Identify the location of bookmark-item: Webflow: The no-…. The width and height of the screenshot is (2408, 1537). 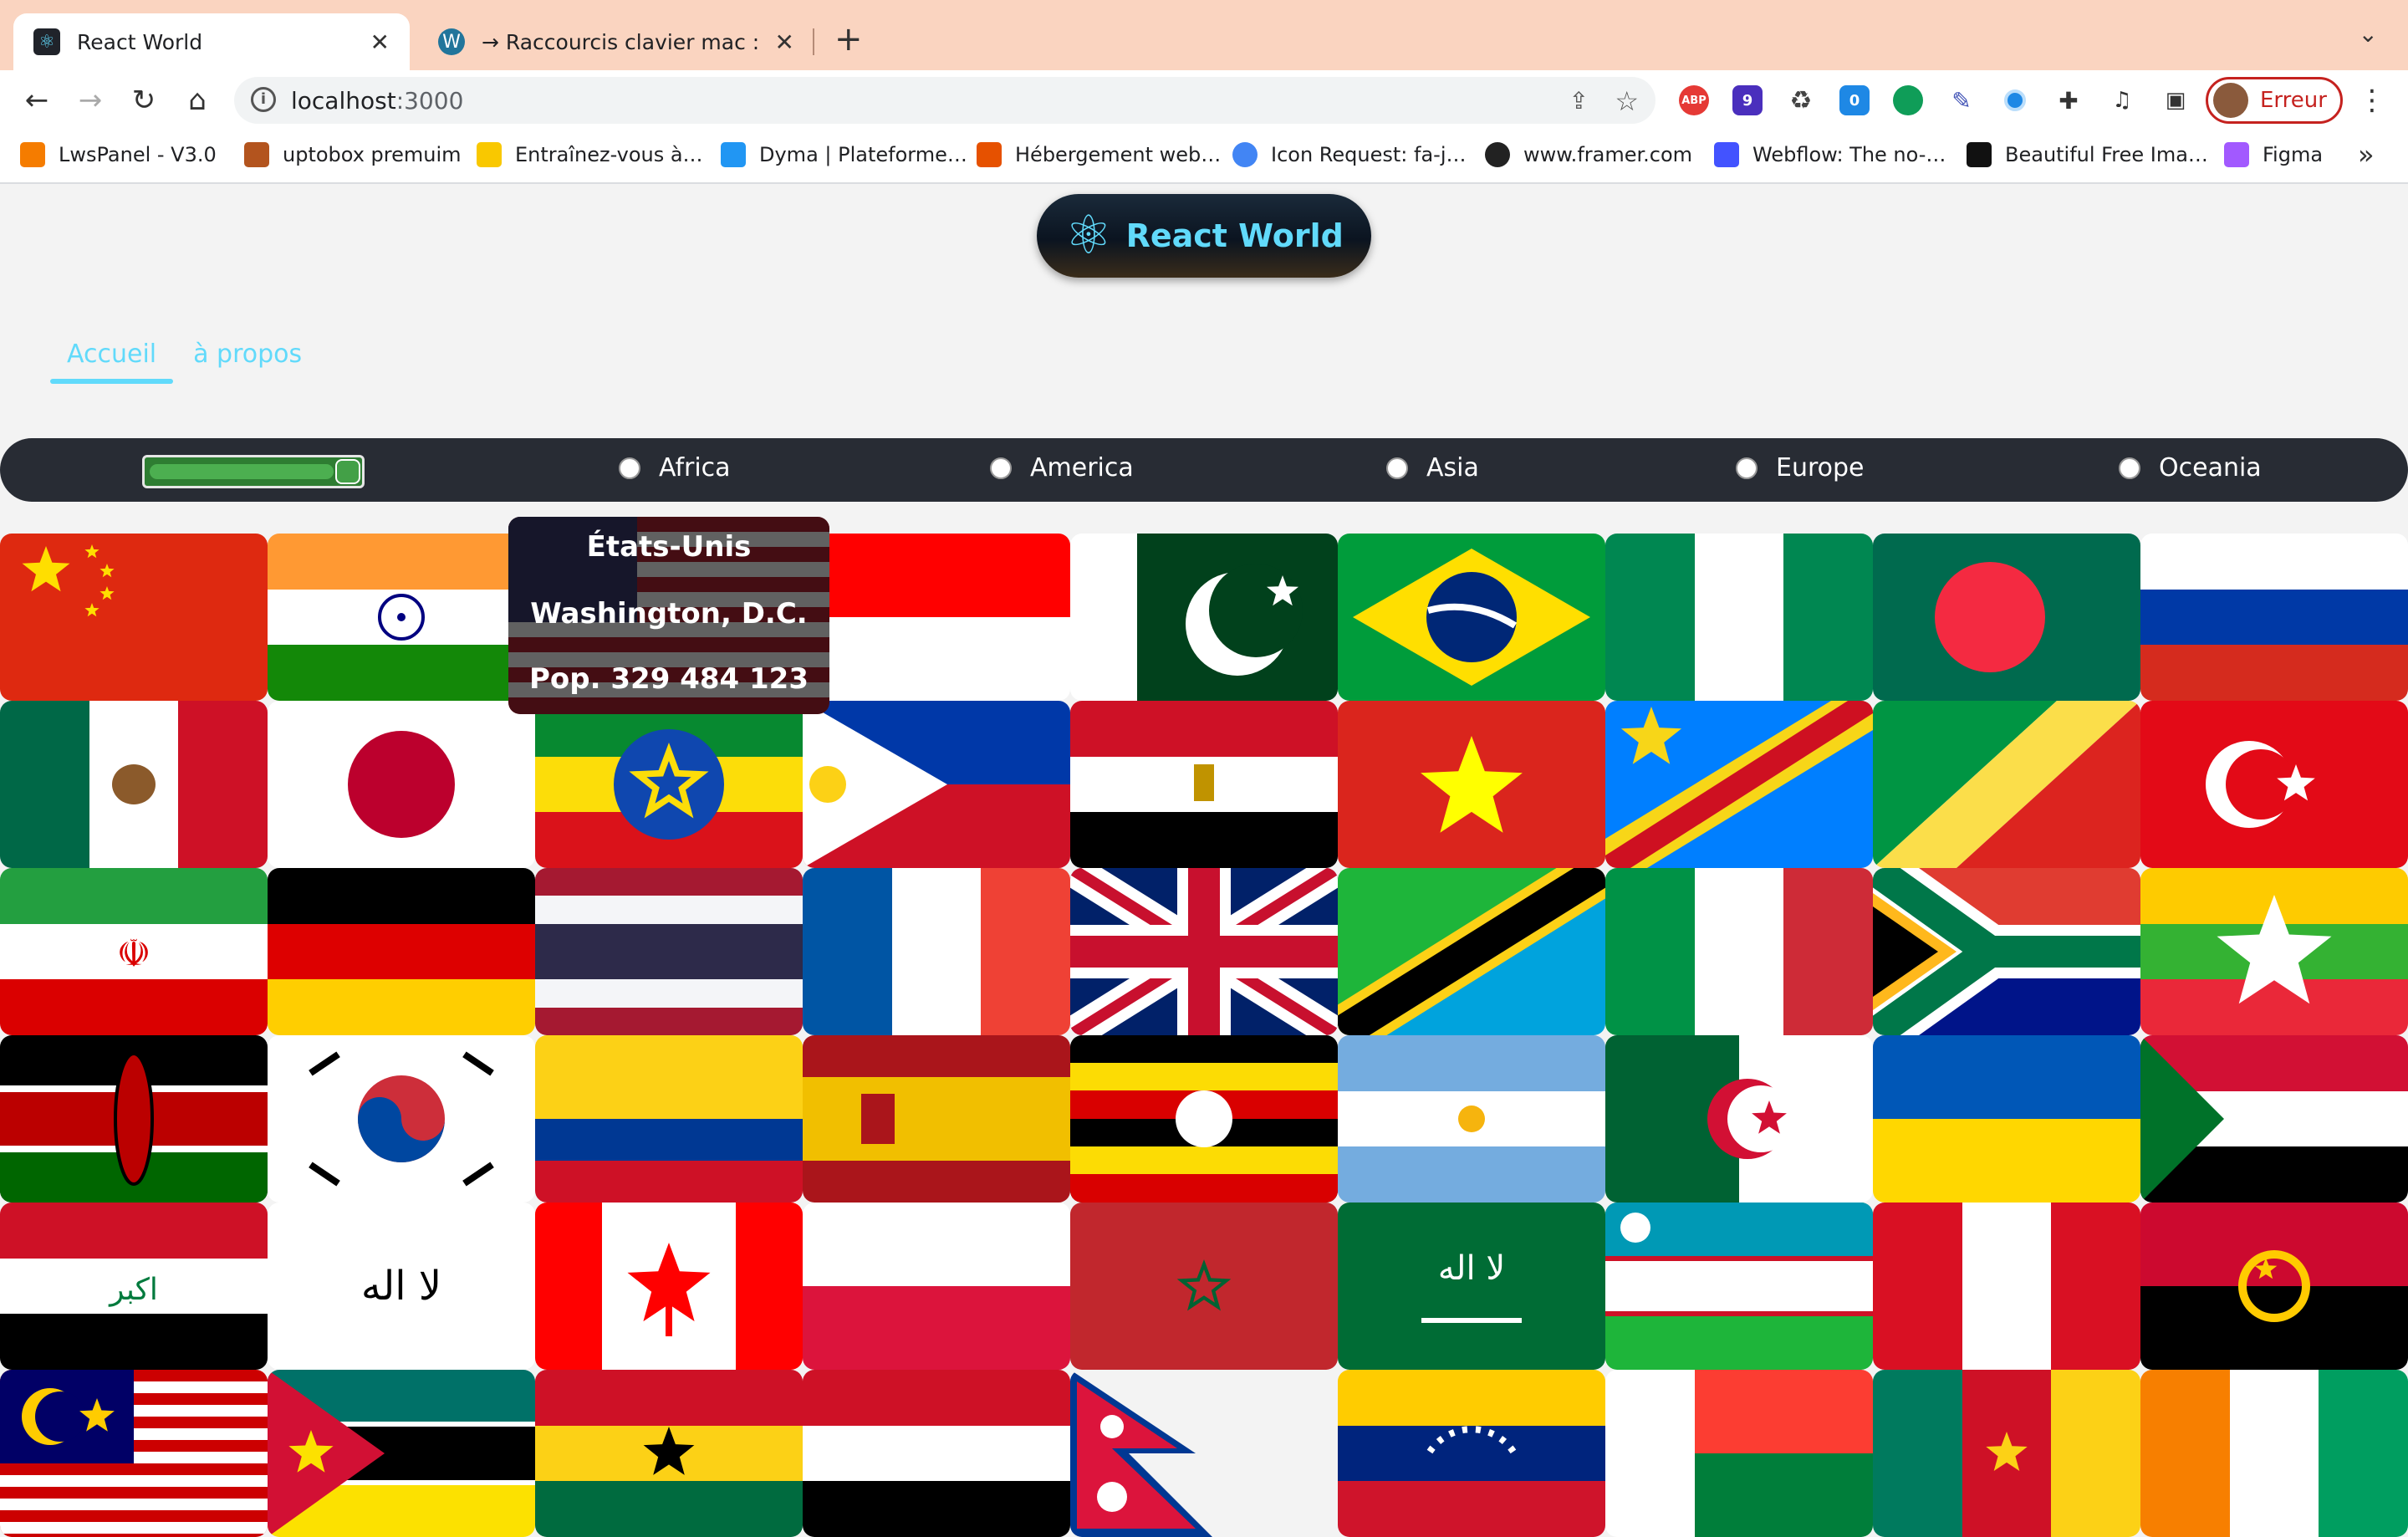
(1830, 154).